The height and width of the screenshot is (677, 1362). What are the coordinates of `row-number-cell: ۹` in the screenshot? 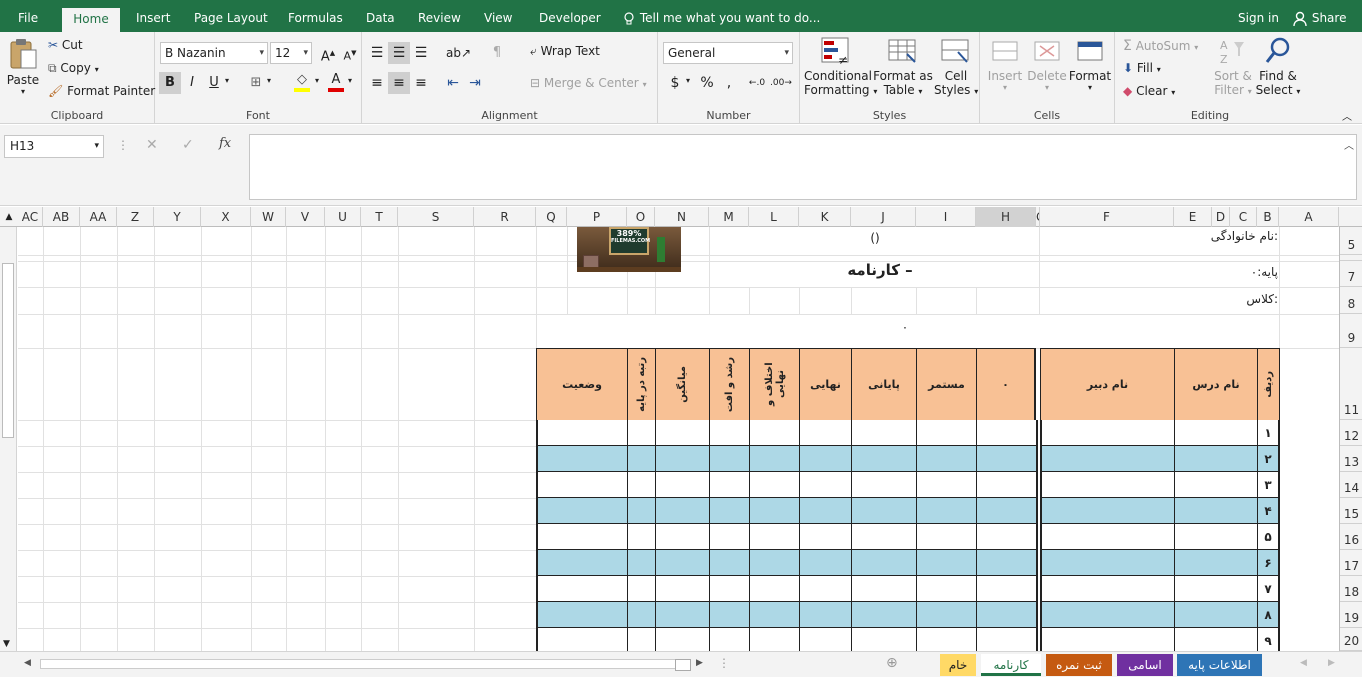 It's located at (1268, 639).